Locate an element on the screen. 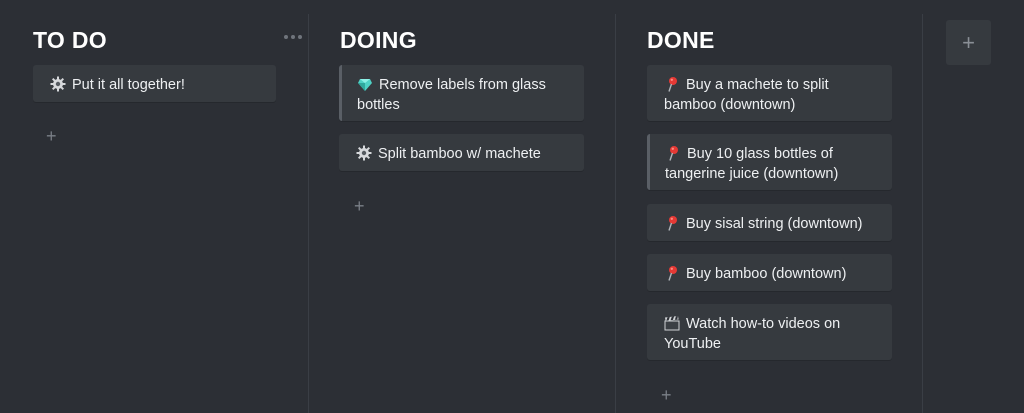  card-text: Buy bamboo (downtown) is located at coordinates (766, 274).